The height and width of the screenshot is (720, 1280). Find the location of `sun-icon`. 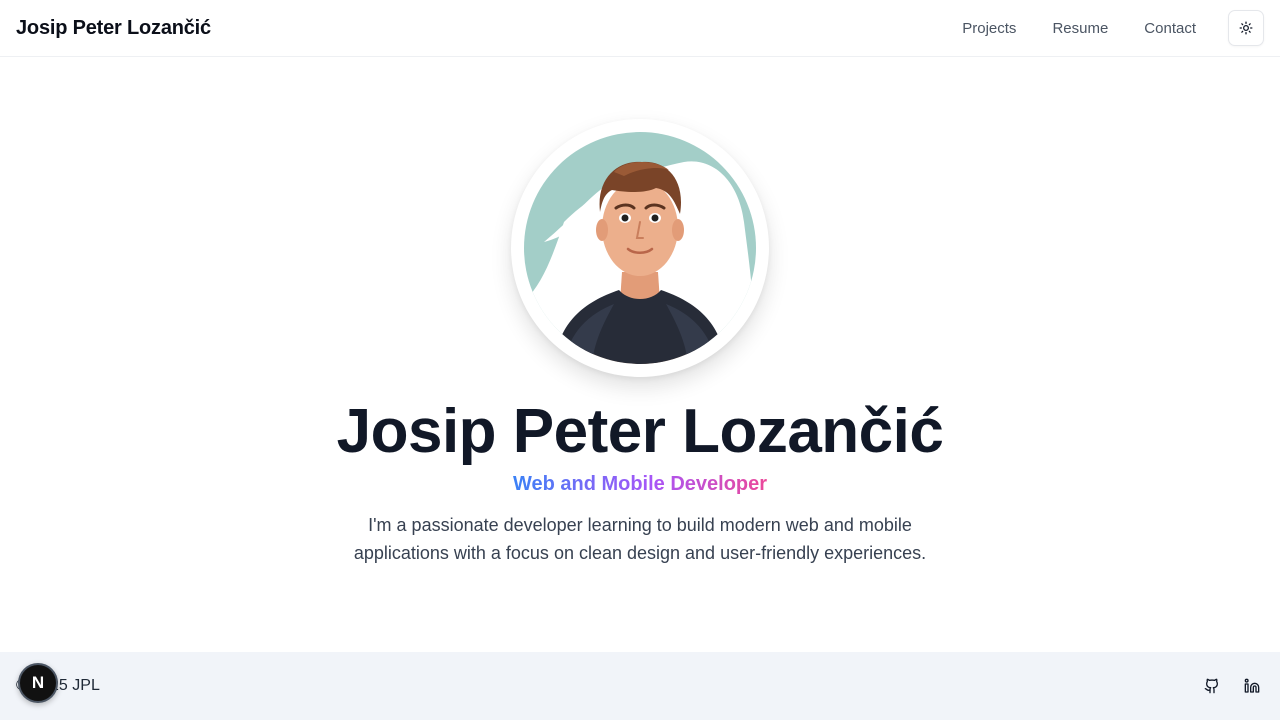

sun-icon is located at coordinates (1246, 28).